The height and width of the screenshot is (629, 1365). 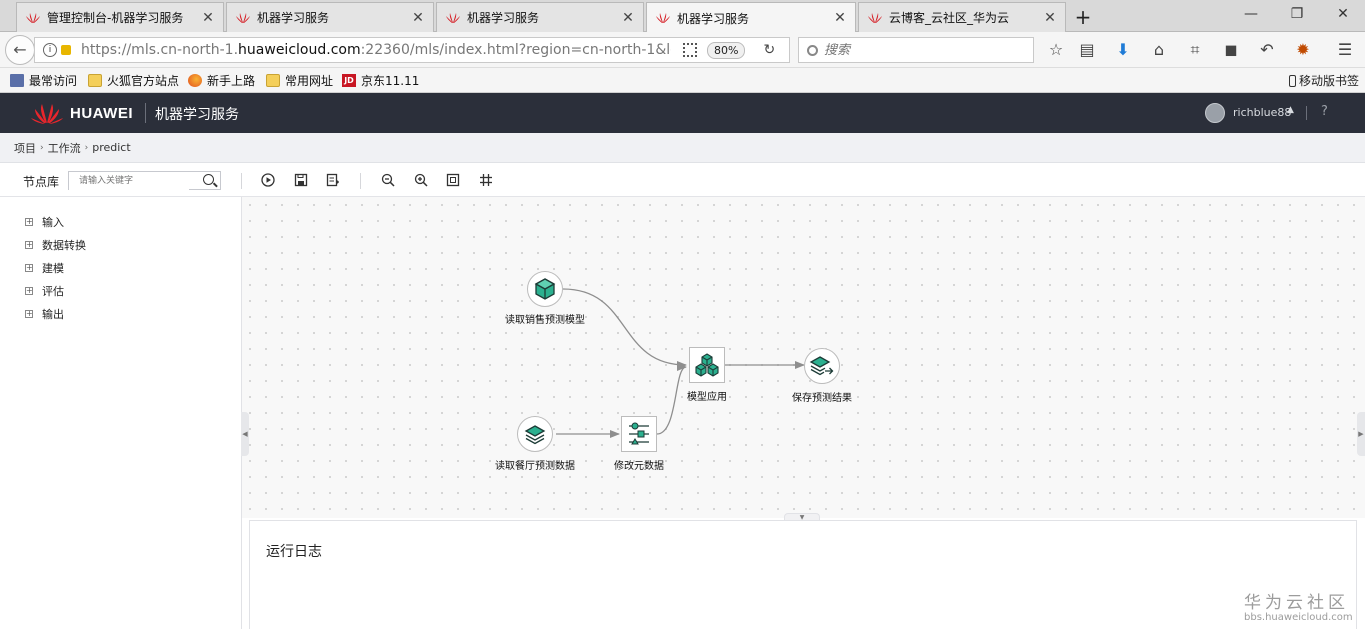 What do you see at coordinates (41, 182) in the screenshot?
I see `node-library-label: 节点库` at bounding box center [41, 182].